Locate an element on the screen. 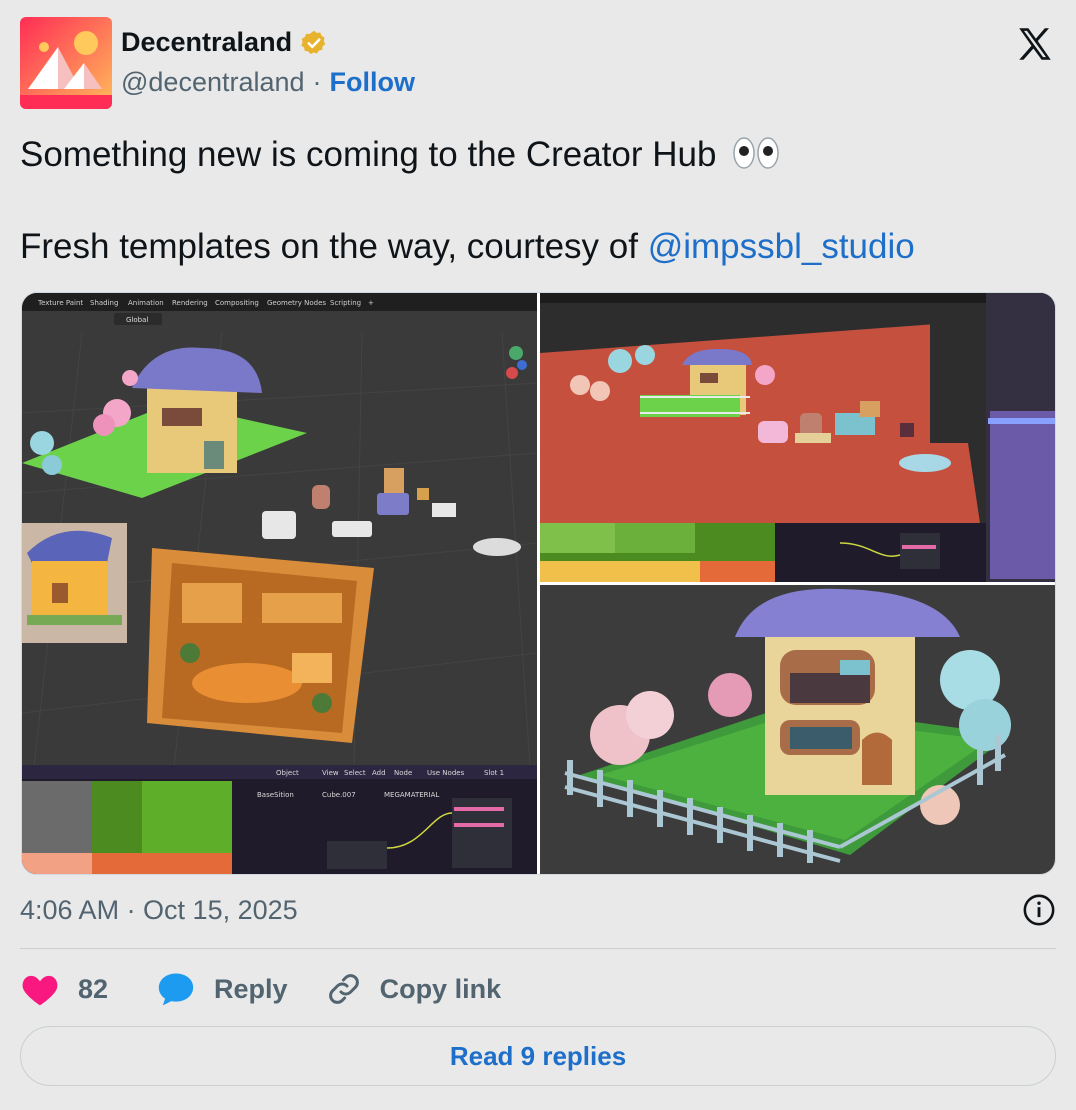  blender-tab-4: Compositing is located at coordinates (237, 303).